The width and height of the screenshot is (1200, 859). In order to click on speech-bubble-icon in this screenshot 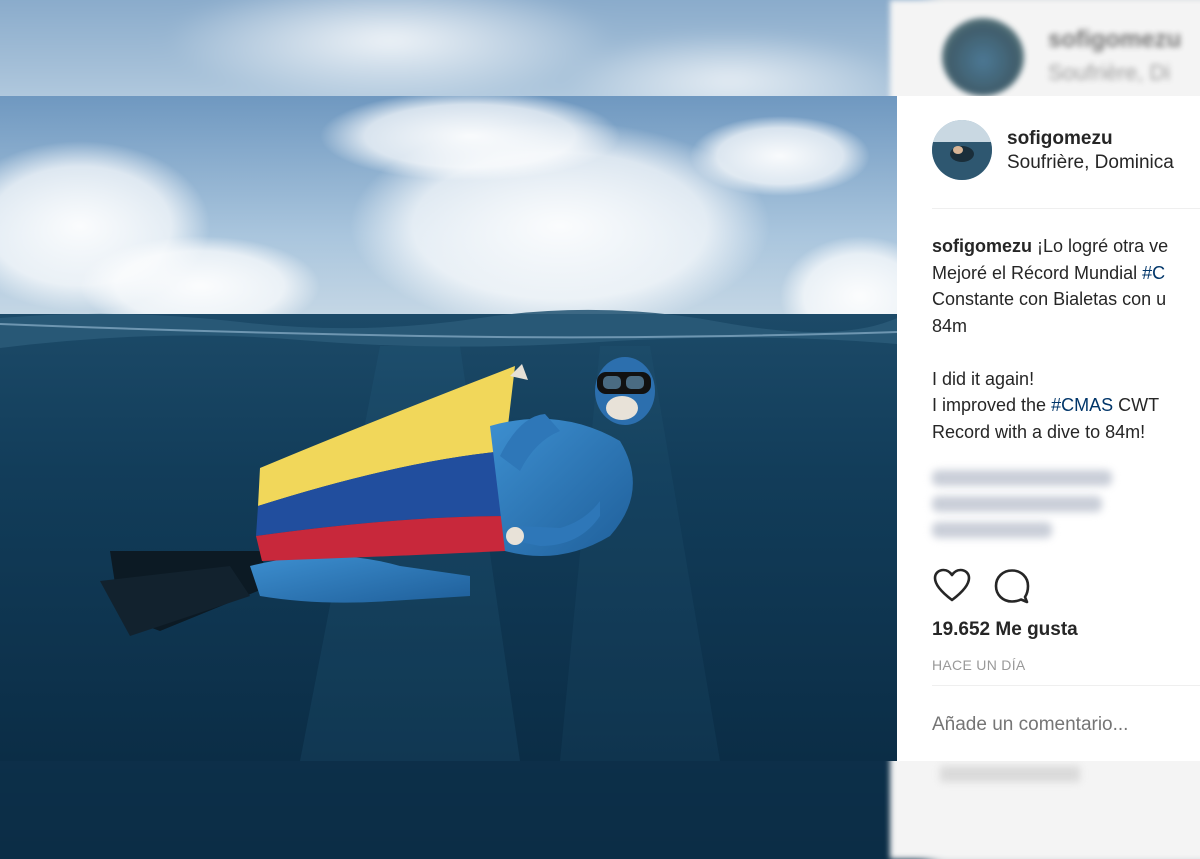, I will do `click(1012, 586)`.